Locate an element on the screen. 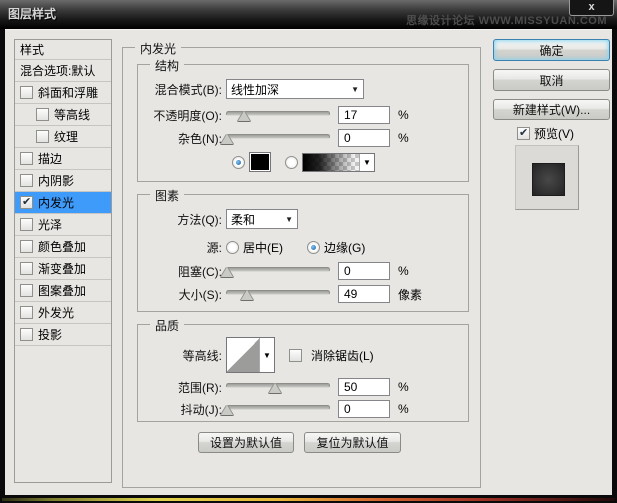 This screenshot has height=503, width=617. preview-glow-square is located at coordinates (548, 179).